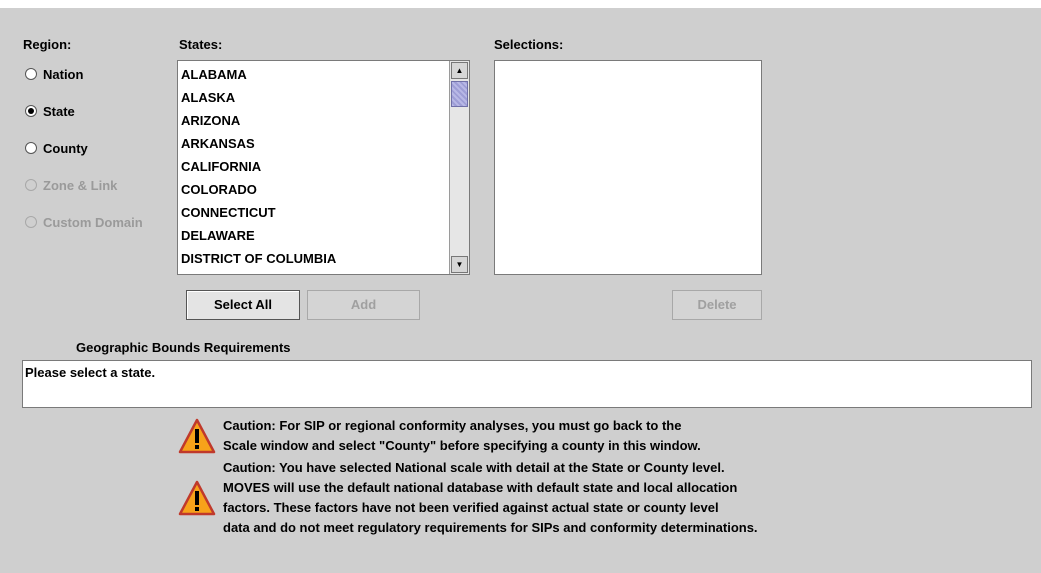 Image resolution: width=1041 pixels, height=573 pixels. What do you see at coordinates (313, 189) in the screenshot?
I see `list-item: COLORADO` at bounding box center [313, 189].